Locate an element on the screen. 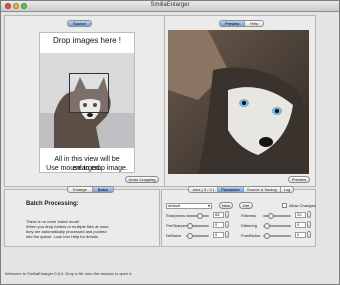  sharpness-stepper is located at coordinates (227, 214).